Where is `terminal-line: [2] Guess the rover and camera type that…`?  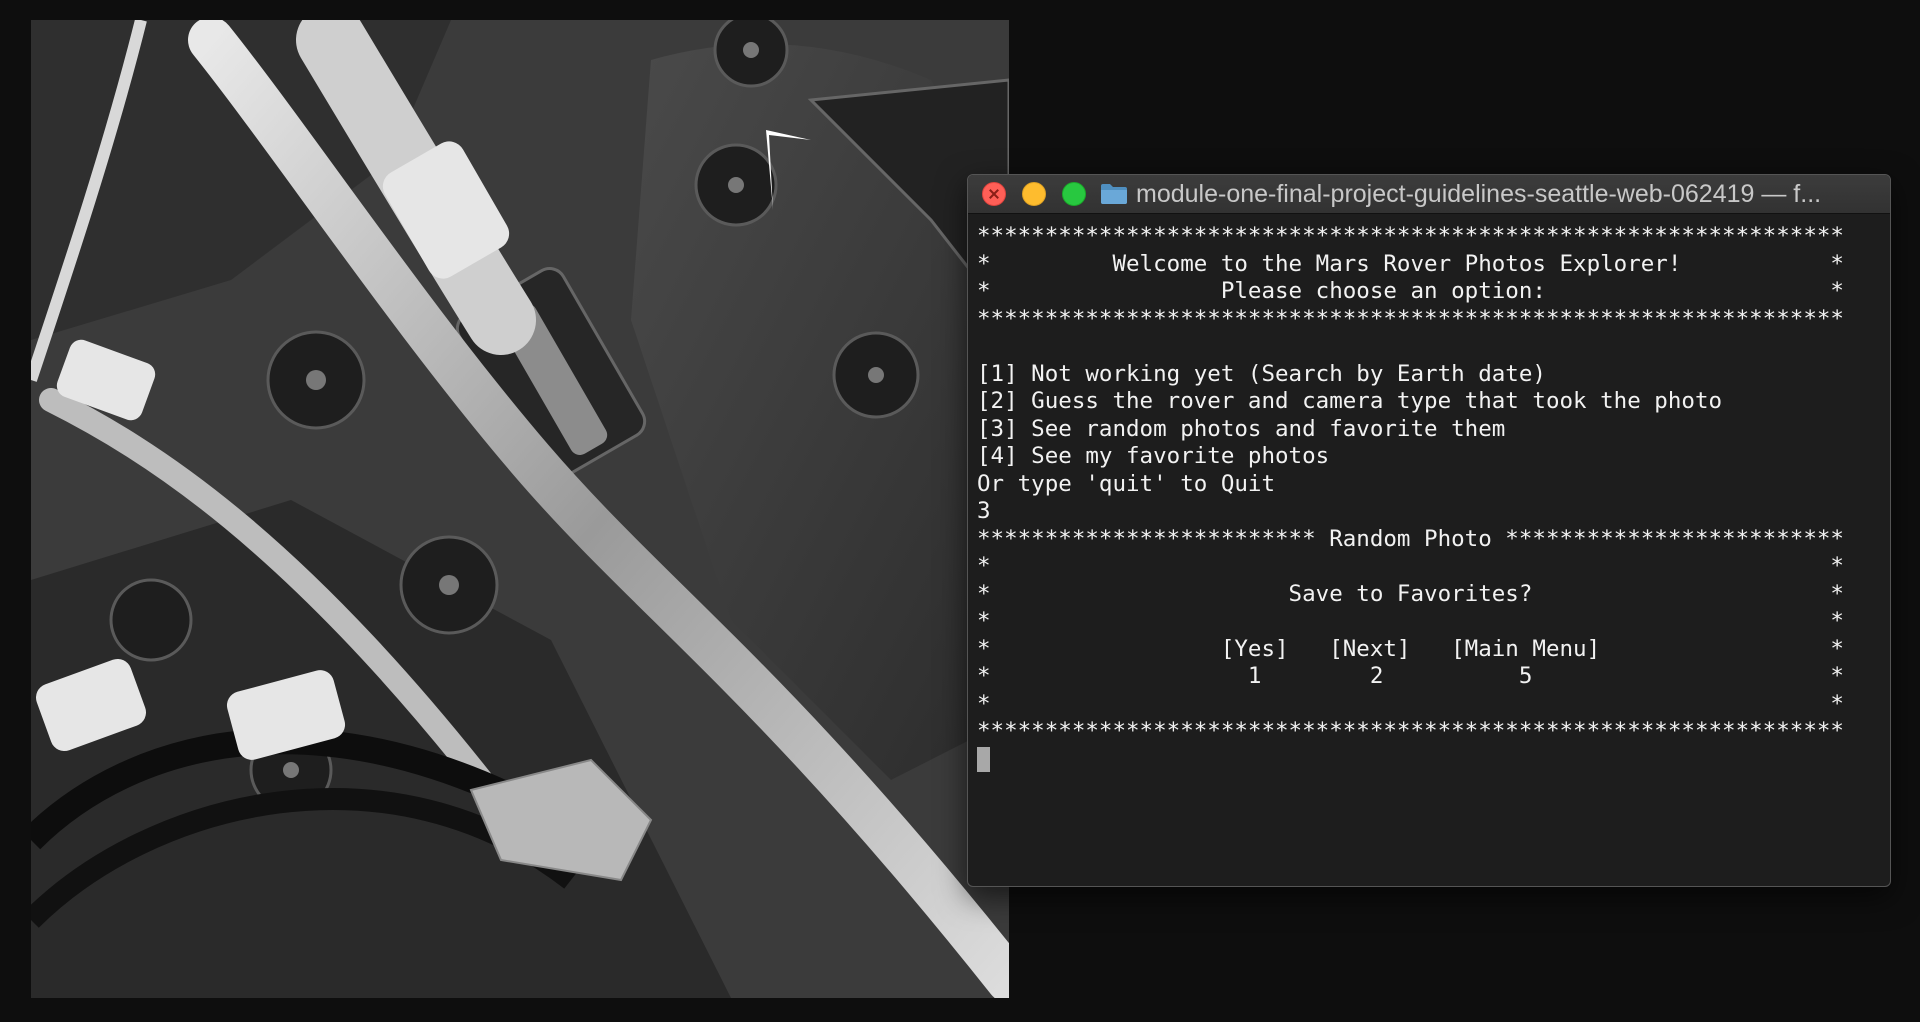
terminal-line: [2] Guess the rover and camera type that… is located at coordinates (1350, 401).